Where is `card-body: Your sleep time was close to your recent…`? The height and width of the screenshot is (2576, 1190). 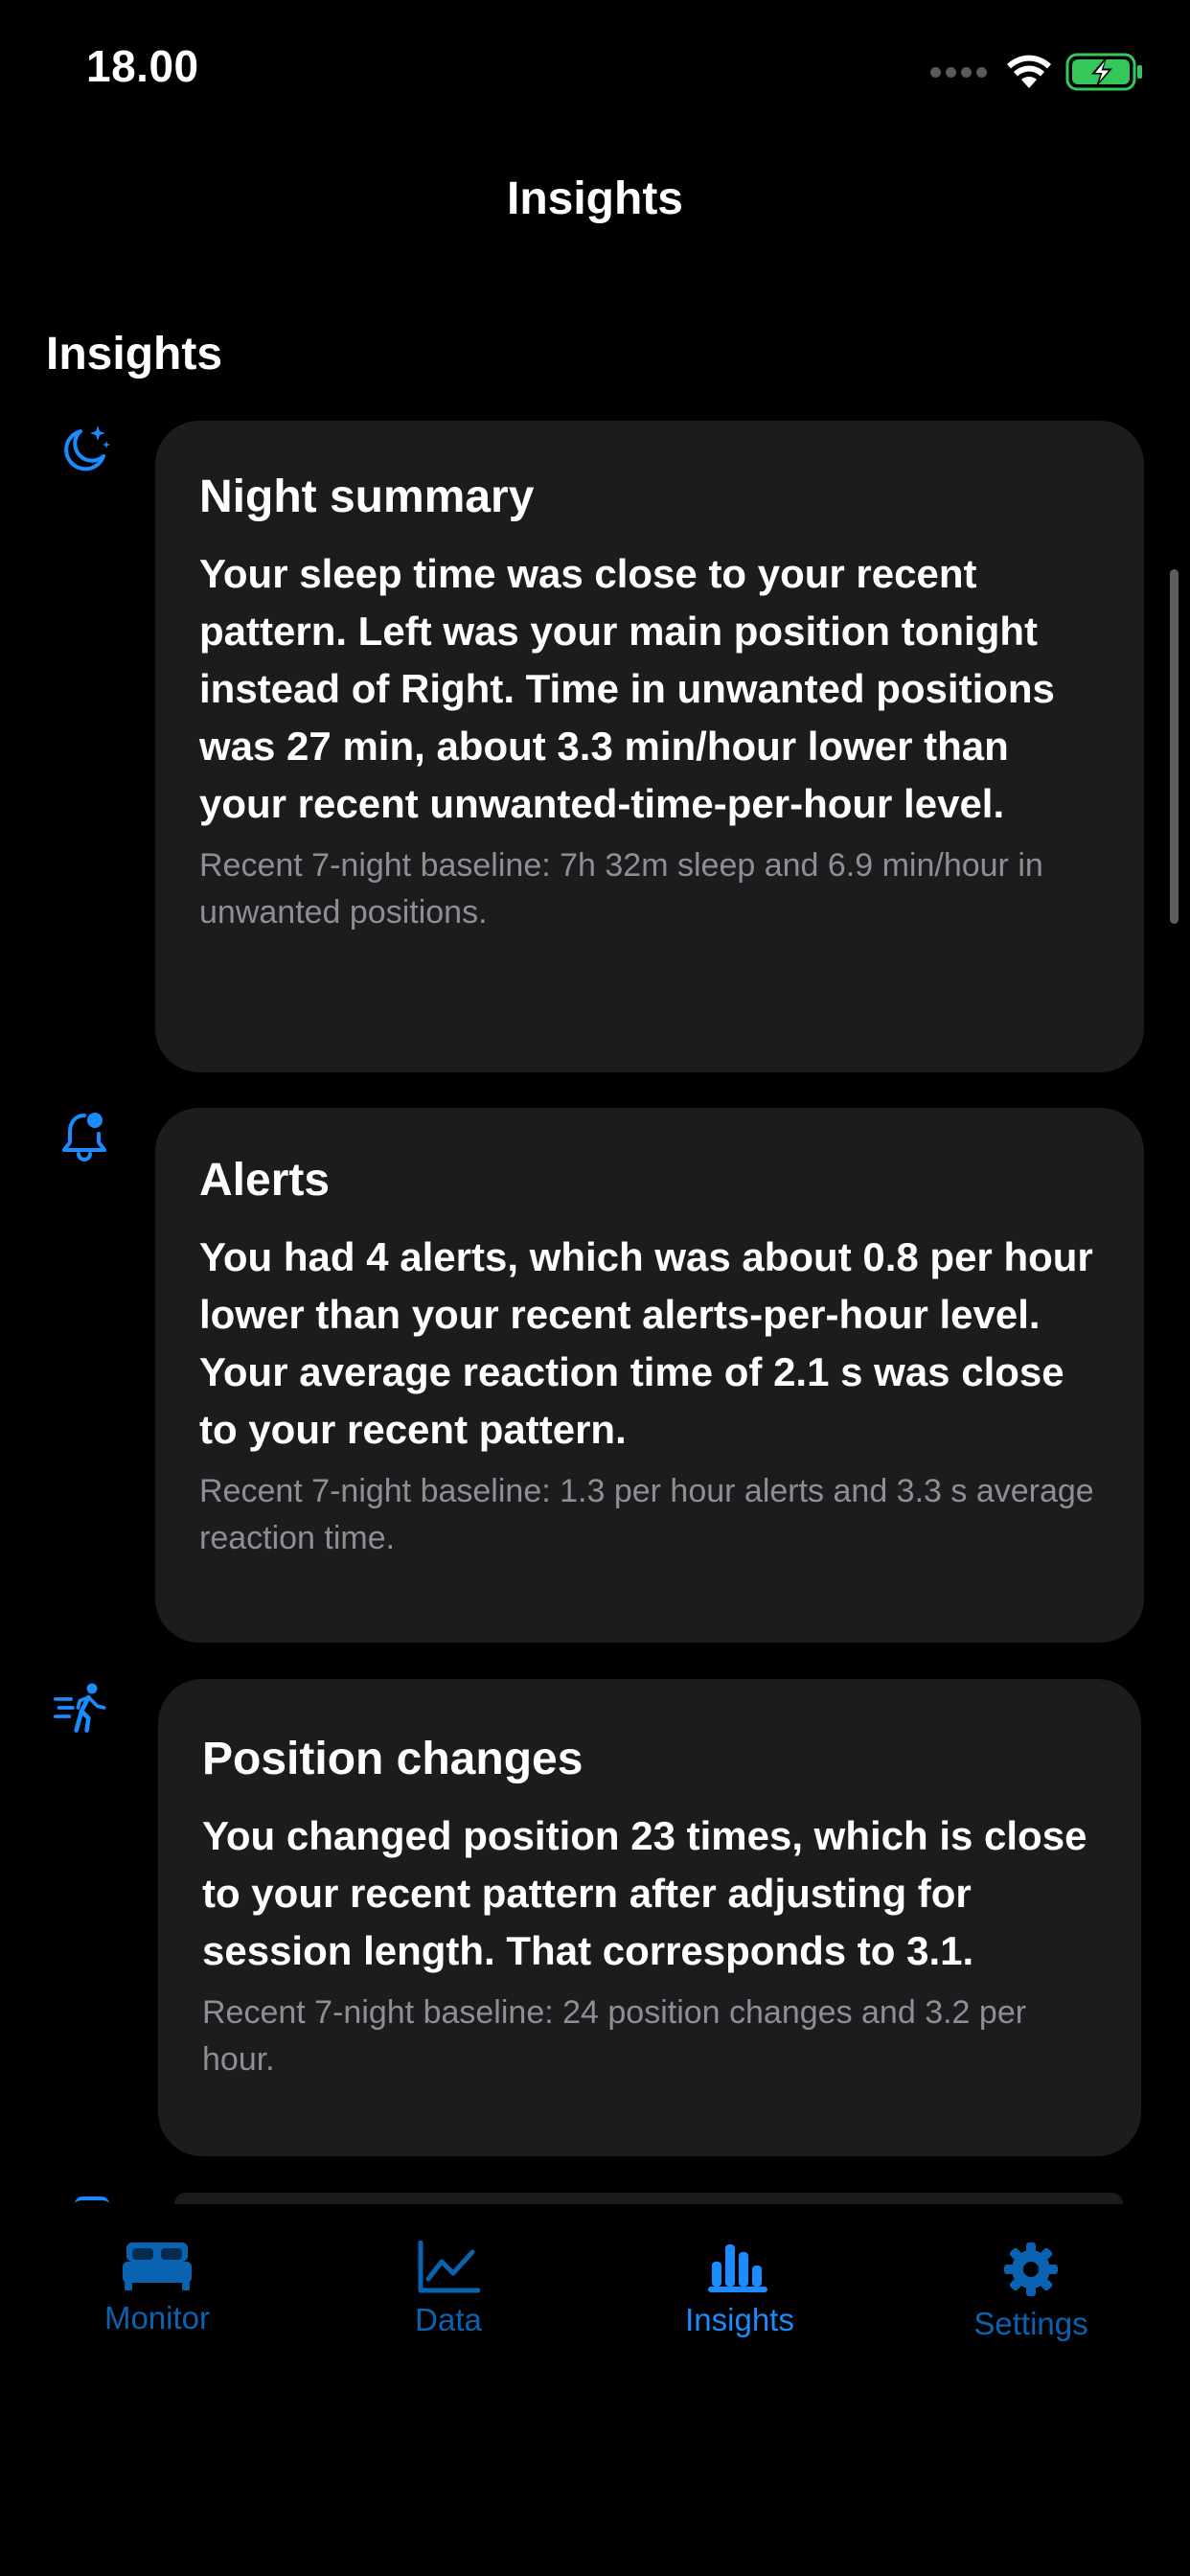
card-body: Your sleep time was close to your recent… is located at coordinates (627, 688).